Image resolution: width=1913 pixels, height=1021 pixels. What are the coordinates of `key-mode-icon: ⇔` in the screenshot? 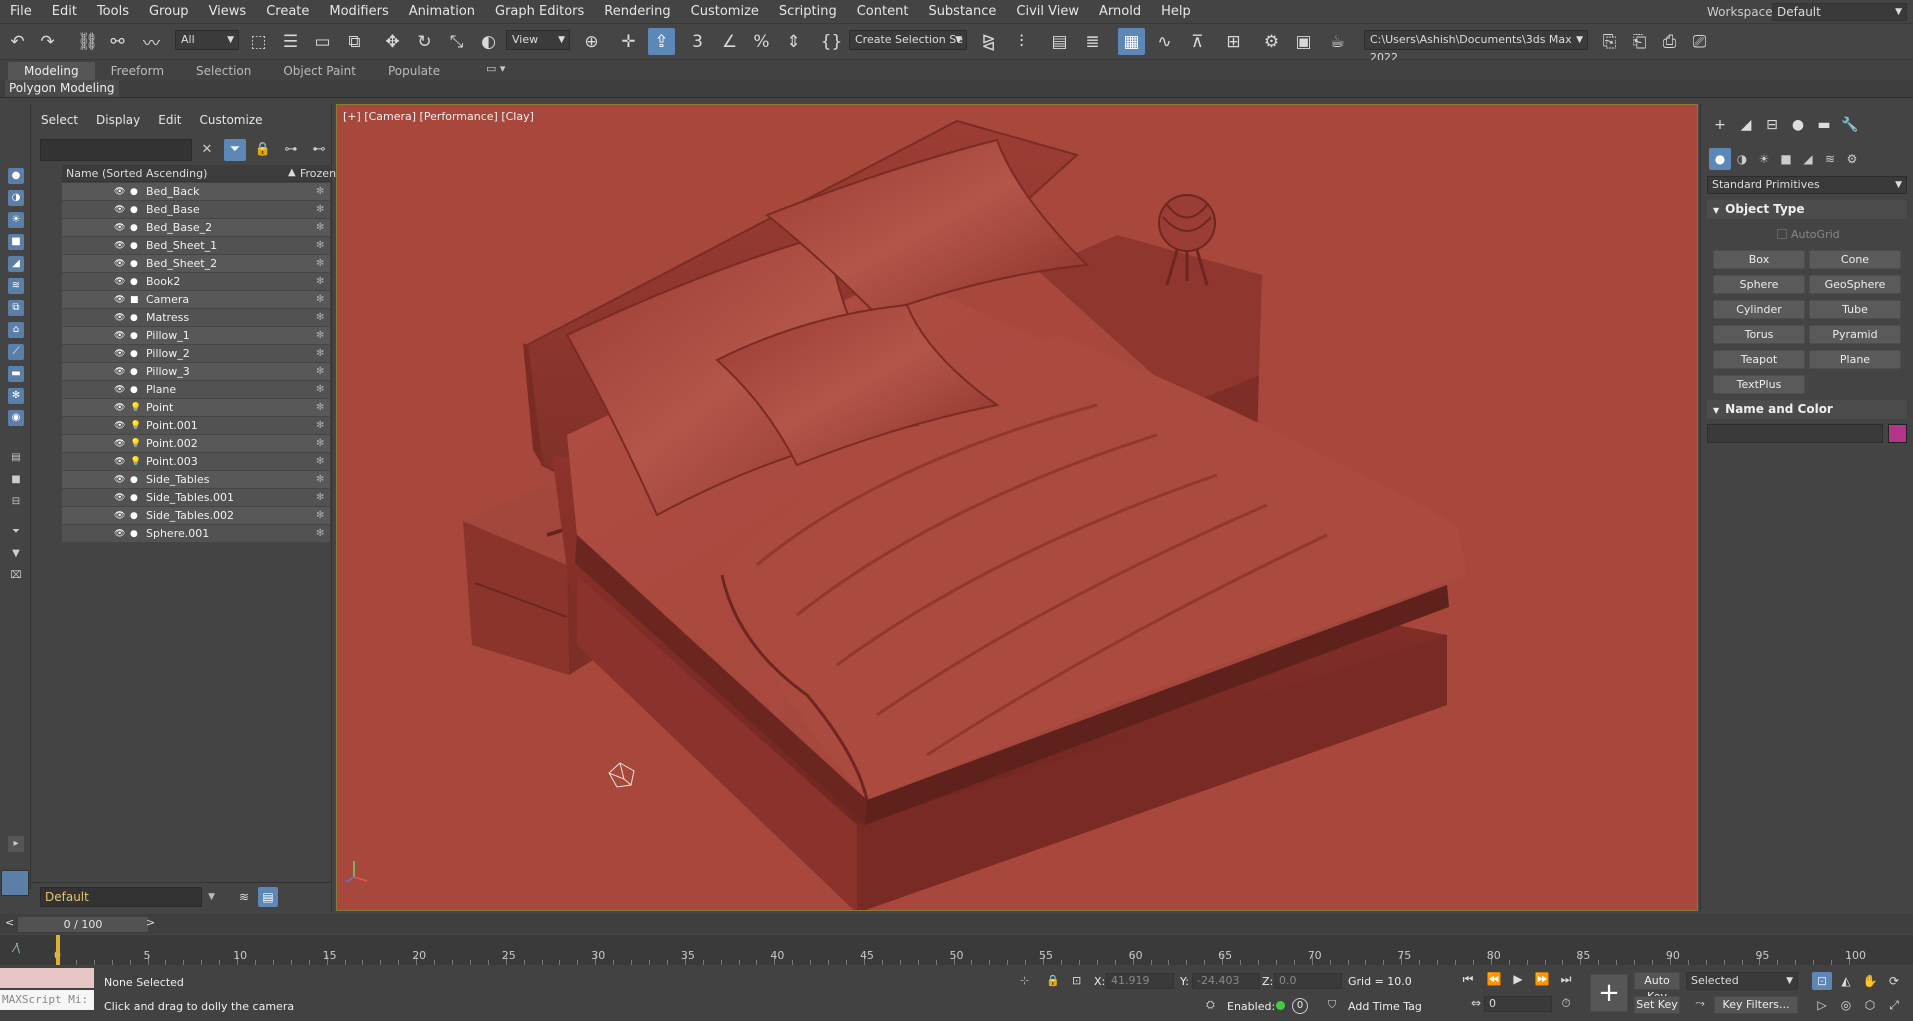 It's located at (1476, 1003).